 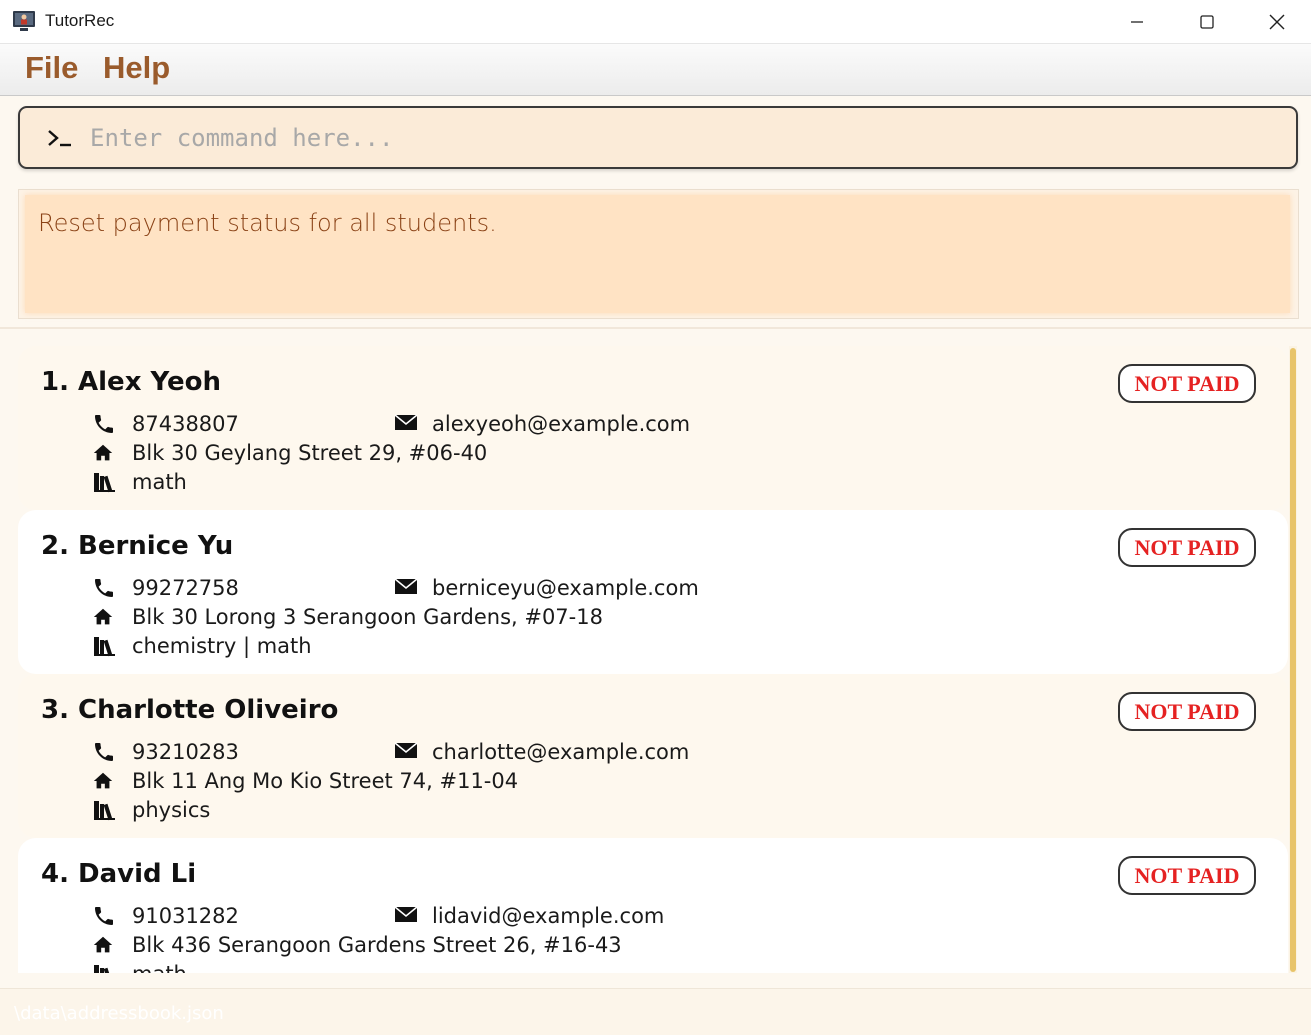 I want to click on status-bar: \data\addressbook.json, so click(x=655, y=1011).